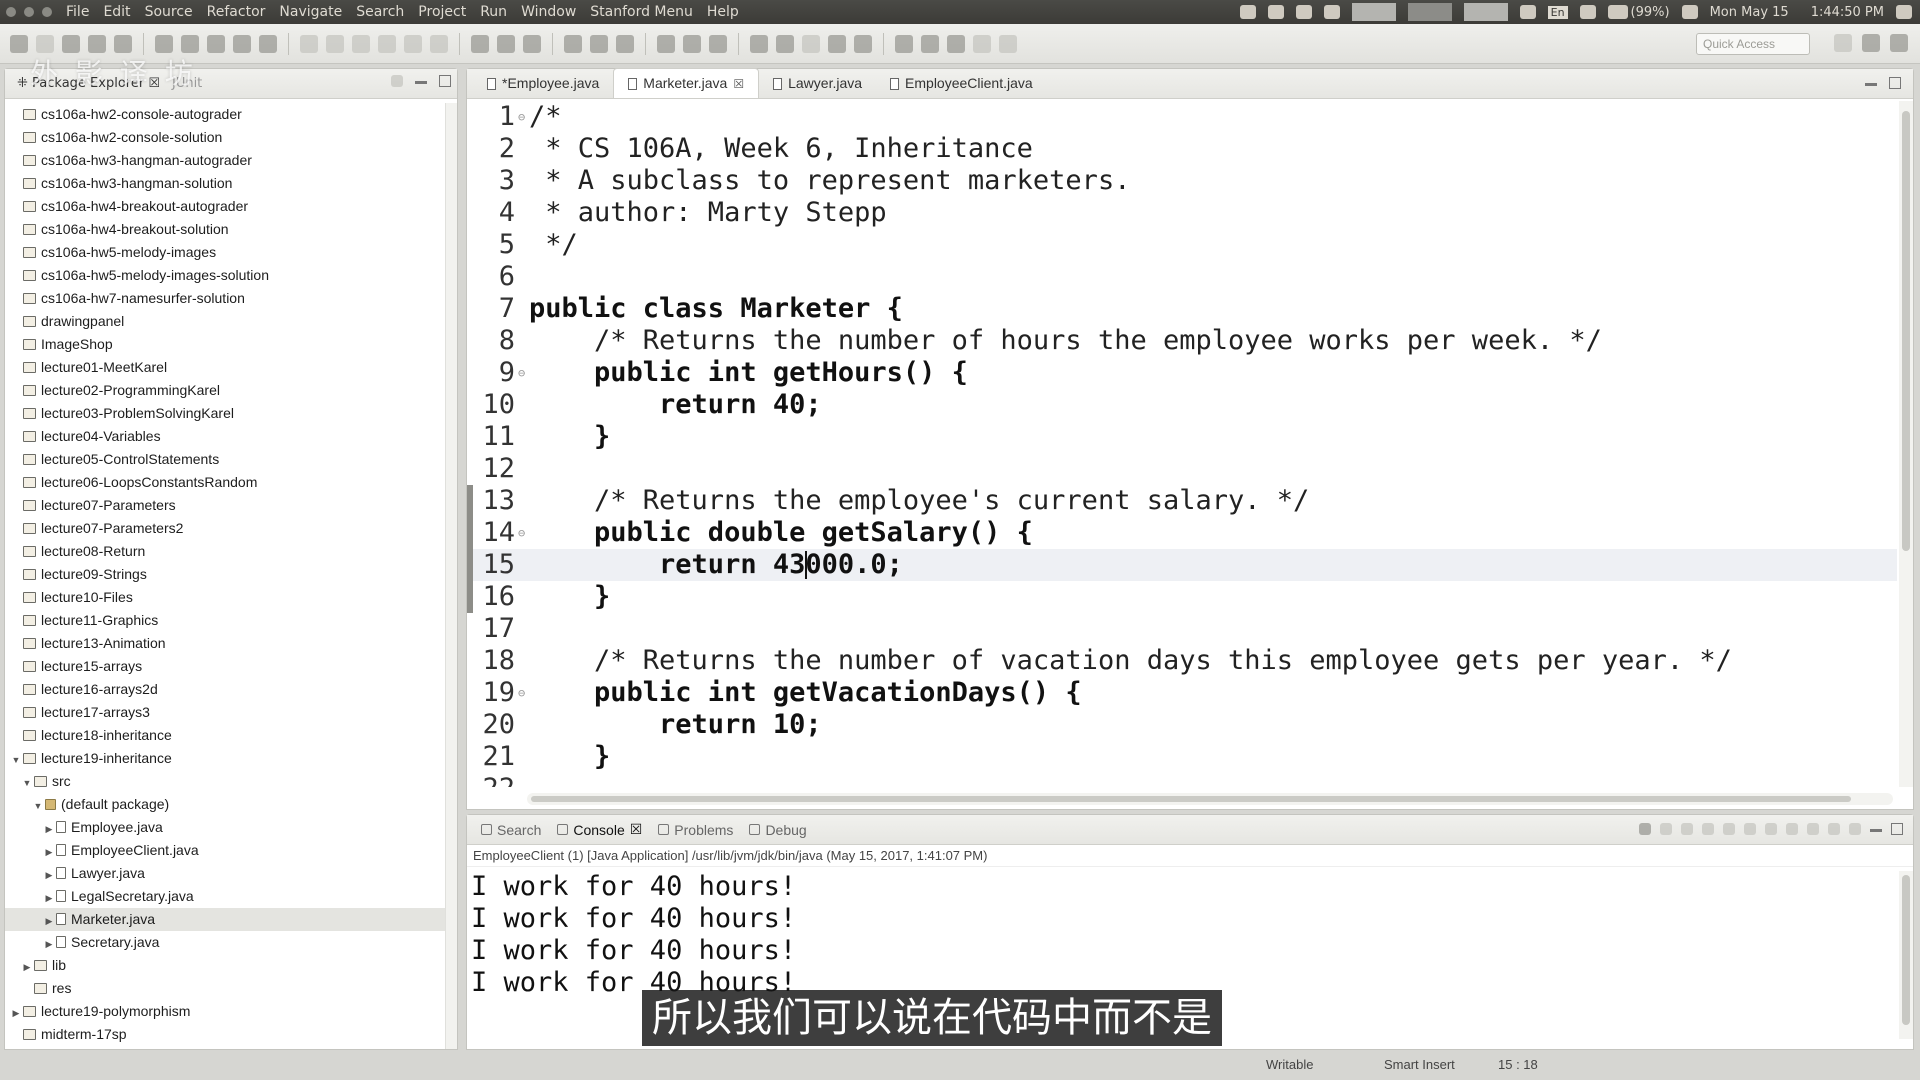  Describe the element at coordinates (164, 43) in the screenshot. I see `karel-icon` at that location.